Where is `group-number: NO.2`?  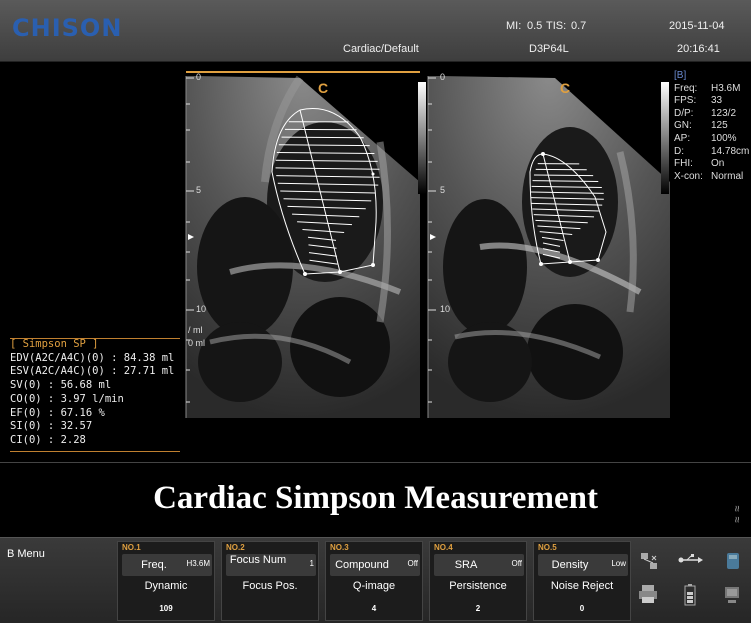 group-number: NO.2 is located at coordinates (235, 547).